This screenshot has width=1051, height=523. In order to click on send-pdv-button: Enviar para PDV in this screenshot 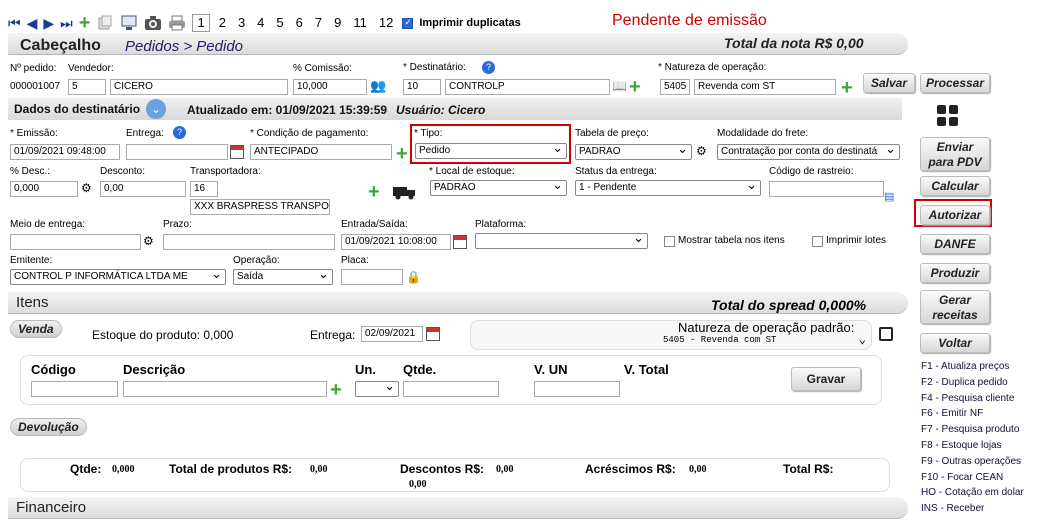, I will do `click(955, 154)`.